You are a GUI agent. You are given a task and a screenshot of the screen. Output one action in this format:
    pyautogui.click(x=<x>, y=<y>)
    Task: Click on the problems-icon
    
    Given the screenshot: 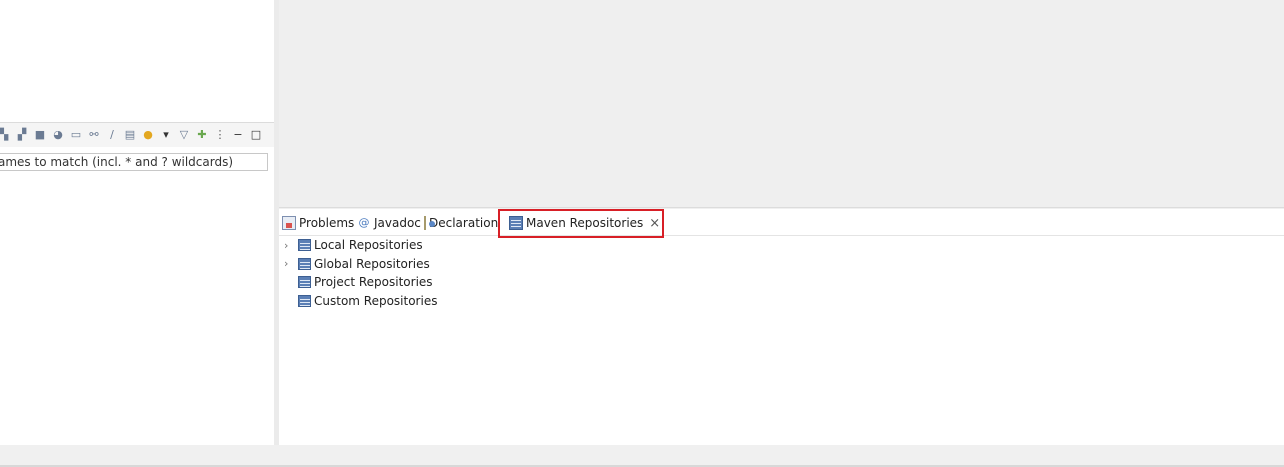 What is the action you would take?
    pyautogui.click(x=289, y=223)
    